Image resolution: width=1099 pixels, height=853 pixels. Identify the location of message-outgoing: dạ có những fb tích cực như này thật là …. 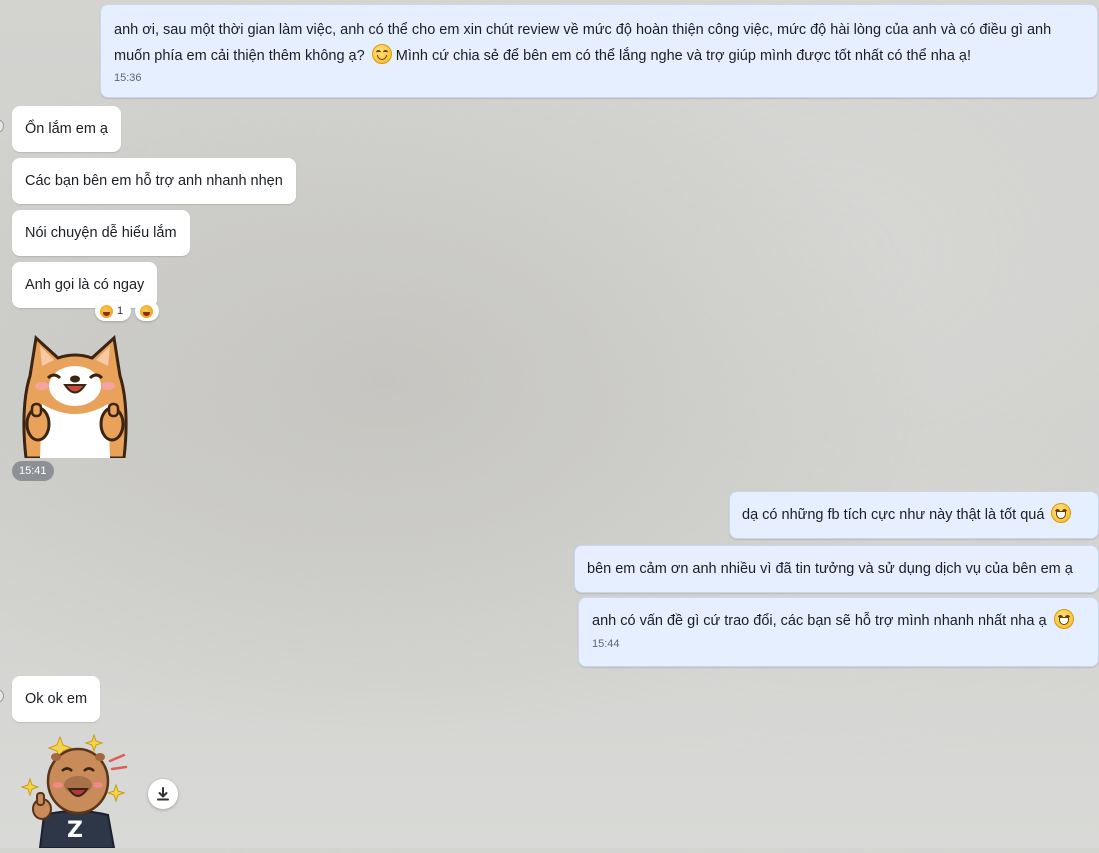
(914, 515).